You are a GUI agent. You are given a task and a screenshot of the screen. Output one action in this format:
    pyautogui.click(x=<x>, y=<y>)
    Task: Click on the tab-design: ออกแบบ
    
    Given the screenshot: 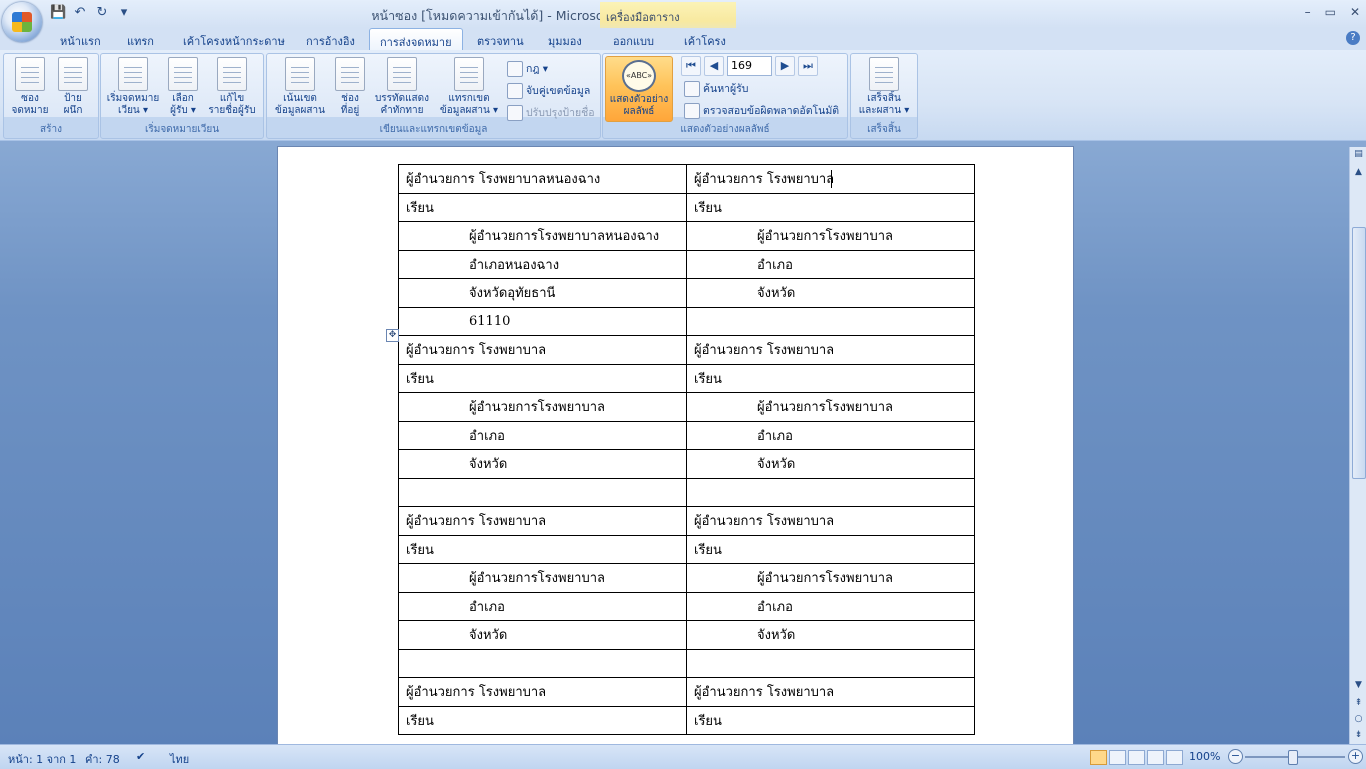 What is the action you would take?
    pyautogui.click(x=633, y=41)
    